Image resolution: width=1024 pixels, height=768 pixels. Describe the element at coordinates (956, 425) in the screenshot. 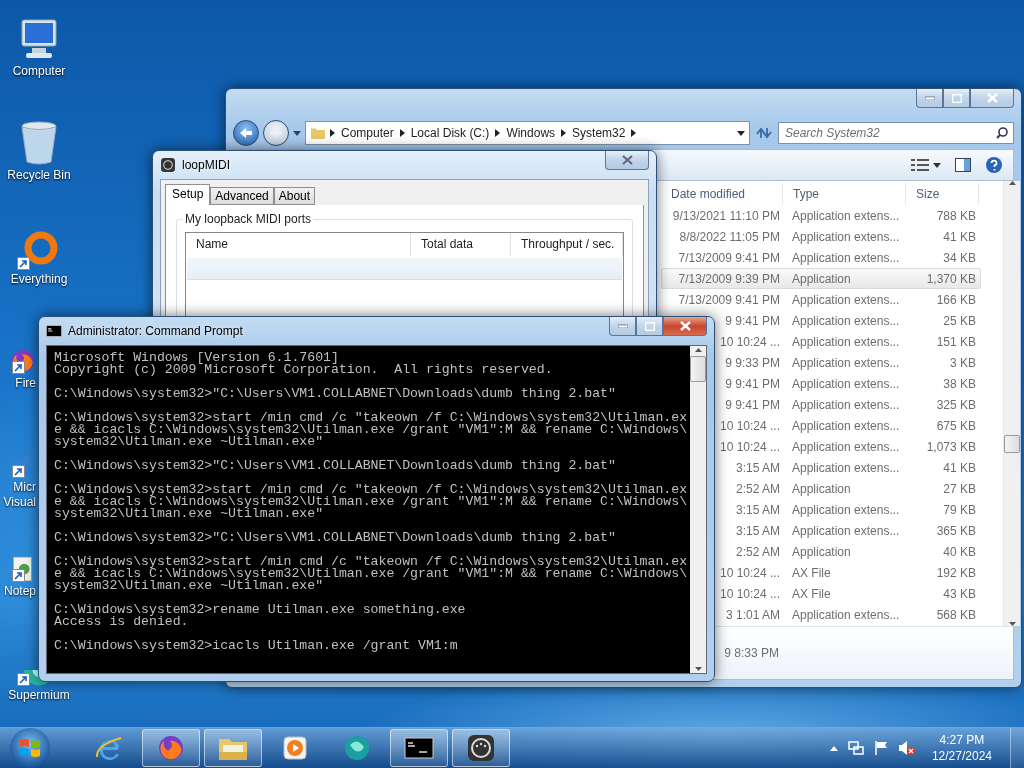

I see `size-cell: 675 KB` at that location.